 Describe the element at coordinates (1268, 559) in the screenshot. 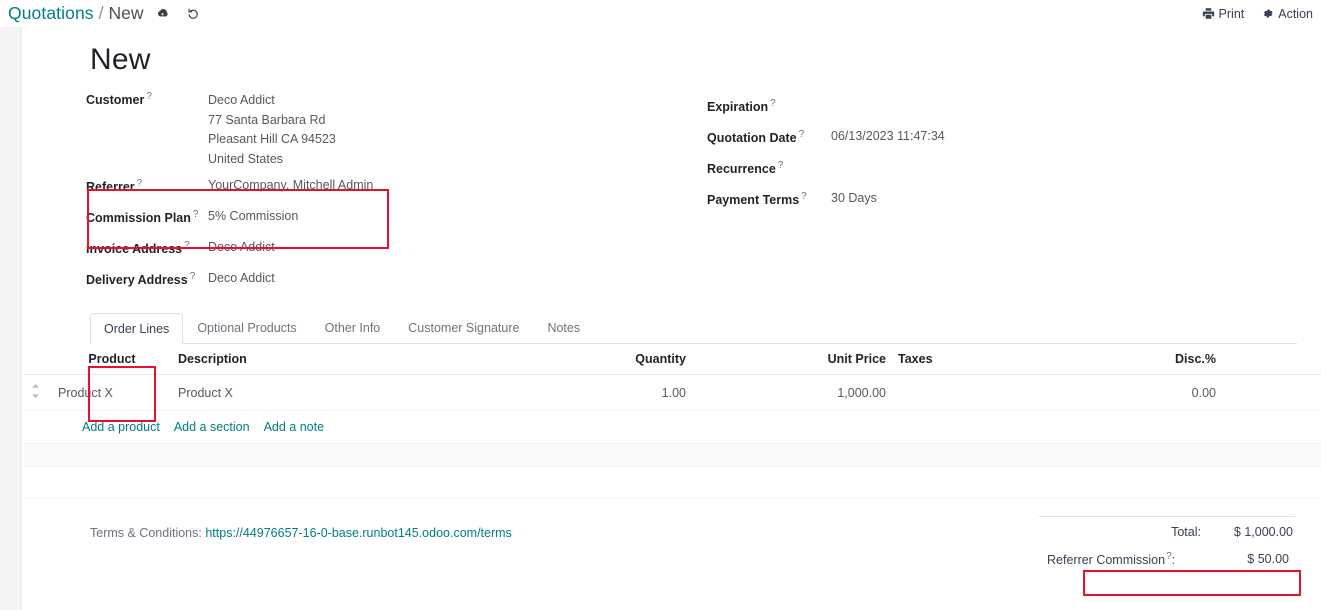

I see `referrer-commission-value: $ 50.00` at that location.